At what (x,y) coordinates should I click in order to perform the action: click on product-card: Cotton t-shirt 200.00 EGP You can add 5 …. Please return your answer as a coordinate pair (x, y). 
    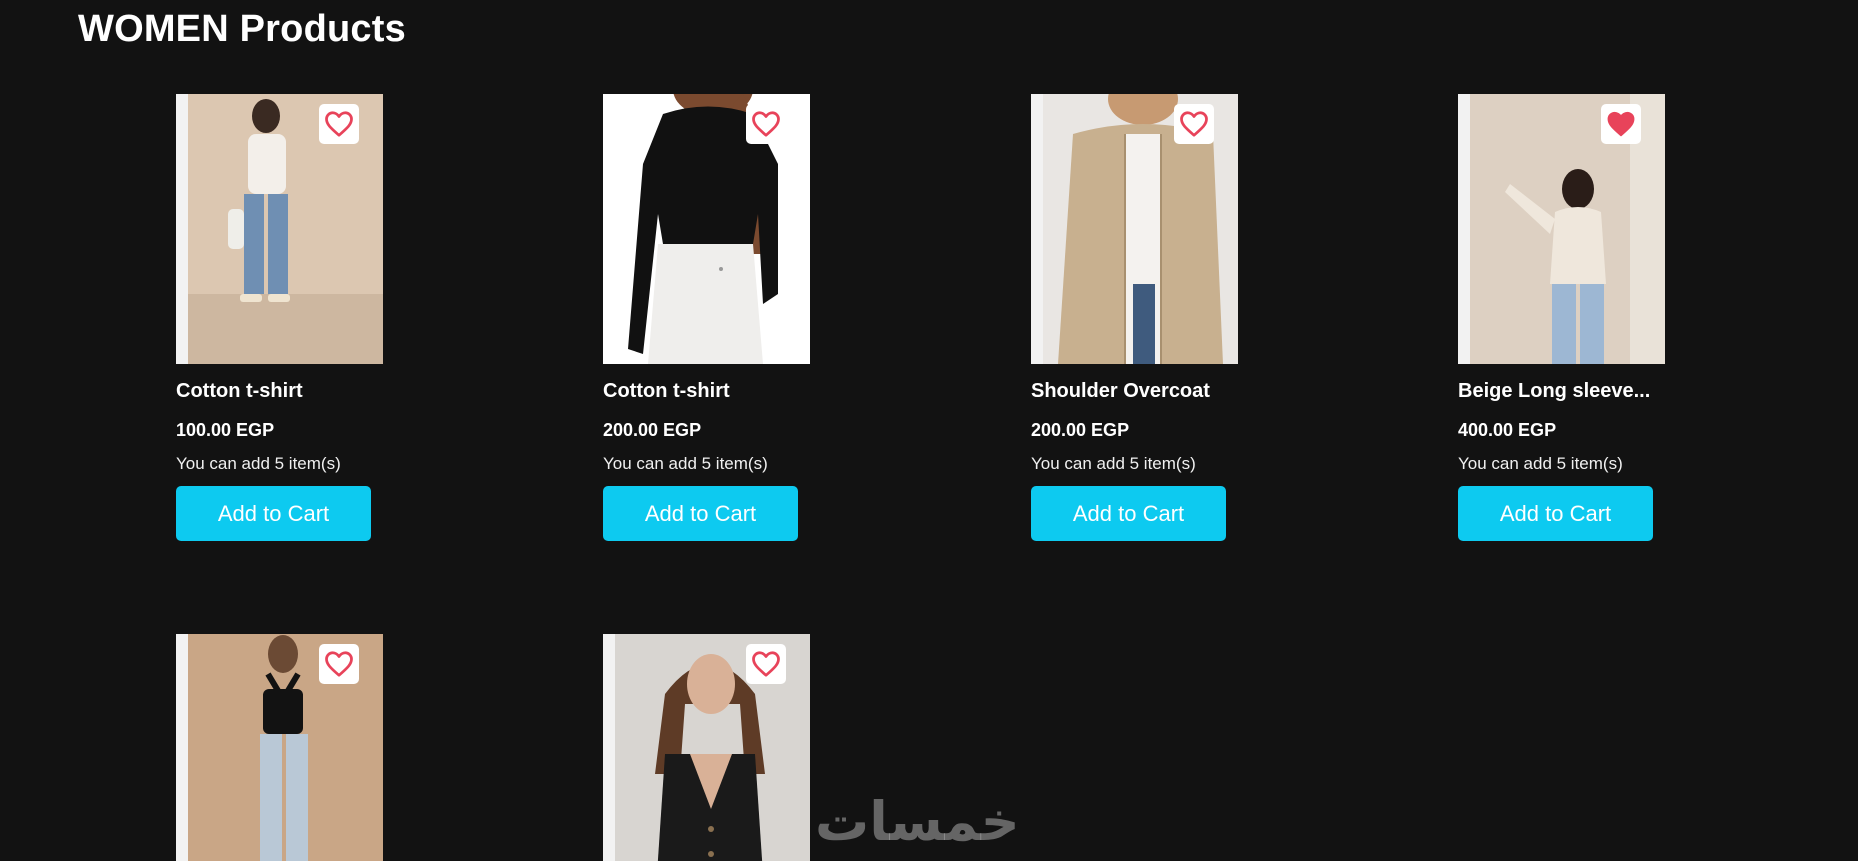
    Looking at the image, I should click on (718, 317).